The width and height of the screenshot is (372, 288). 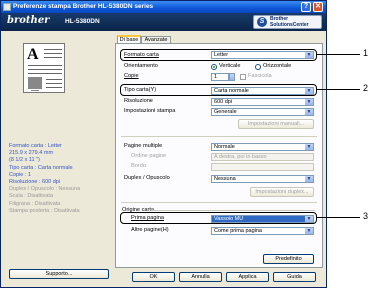 I want to click on copies-input: 1, so click(x=220, y=77).